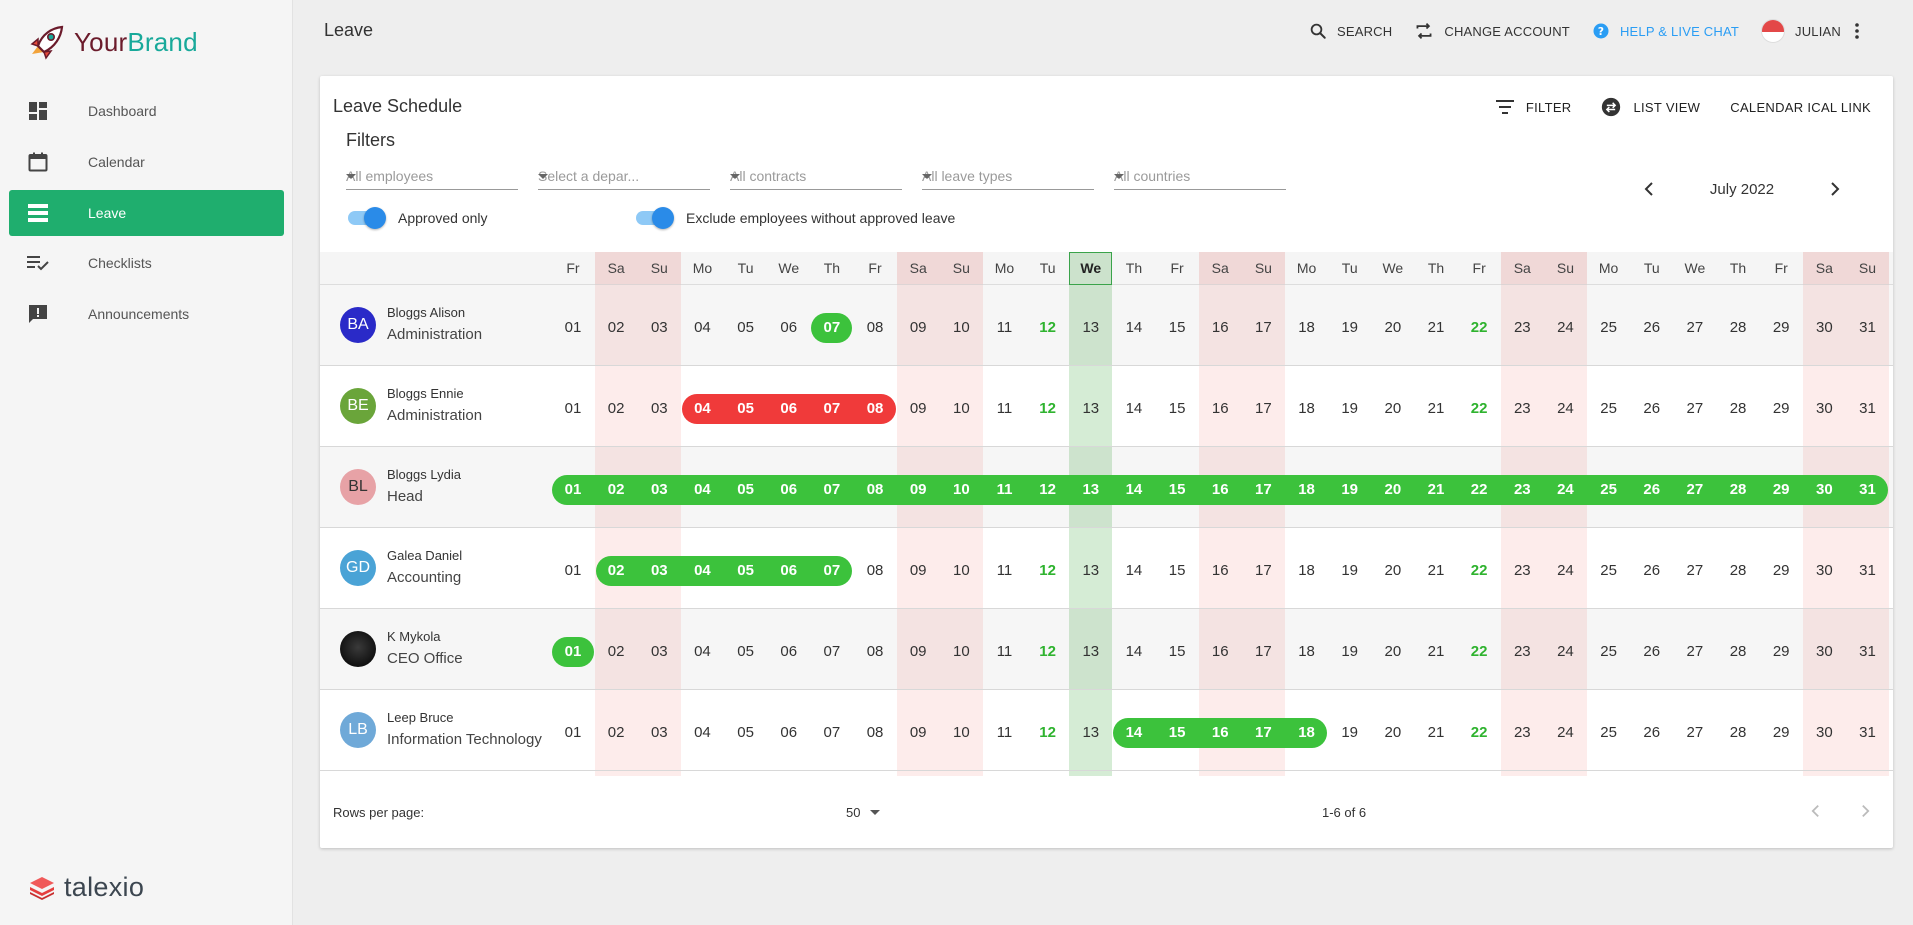  What do you see at coordinates (1601, 31) in the screenshot?
I see `help-icon: ?` at bounding box center [1601, 31].